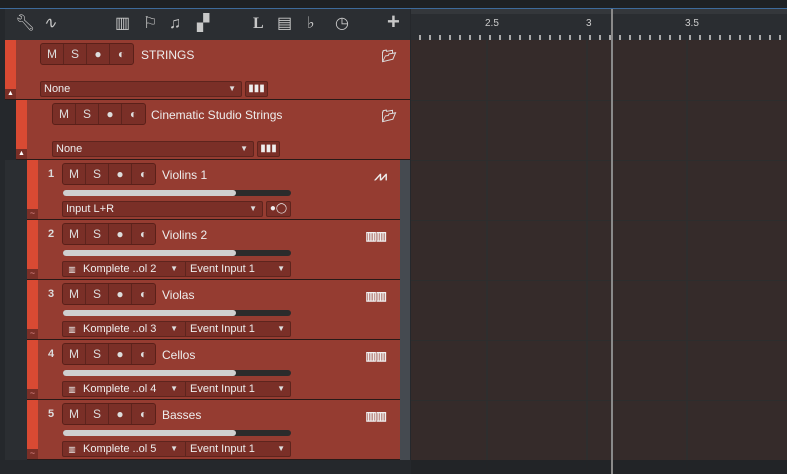  Describe the element at coordinates (376, 296) in the screenshot. I see `keyboard-icon: ▥▥` at that location.